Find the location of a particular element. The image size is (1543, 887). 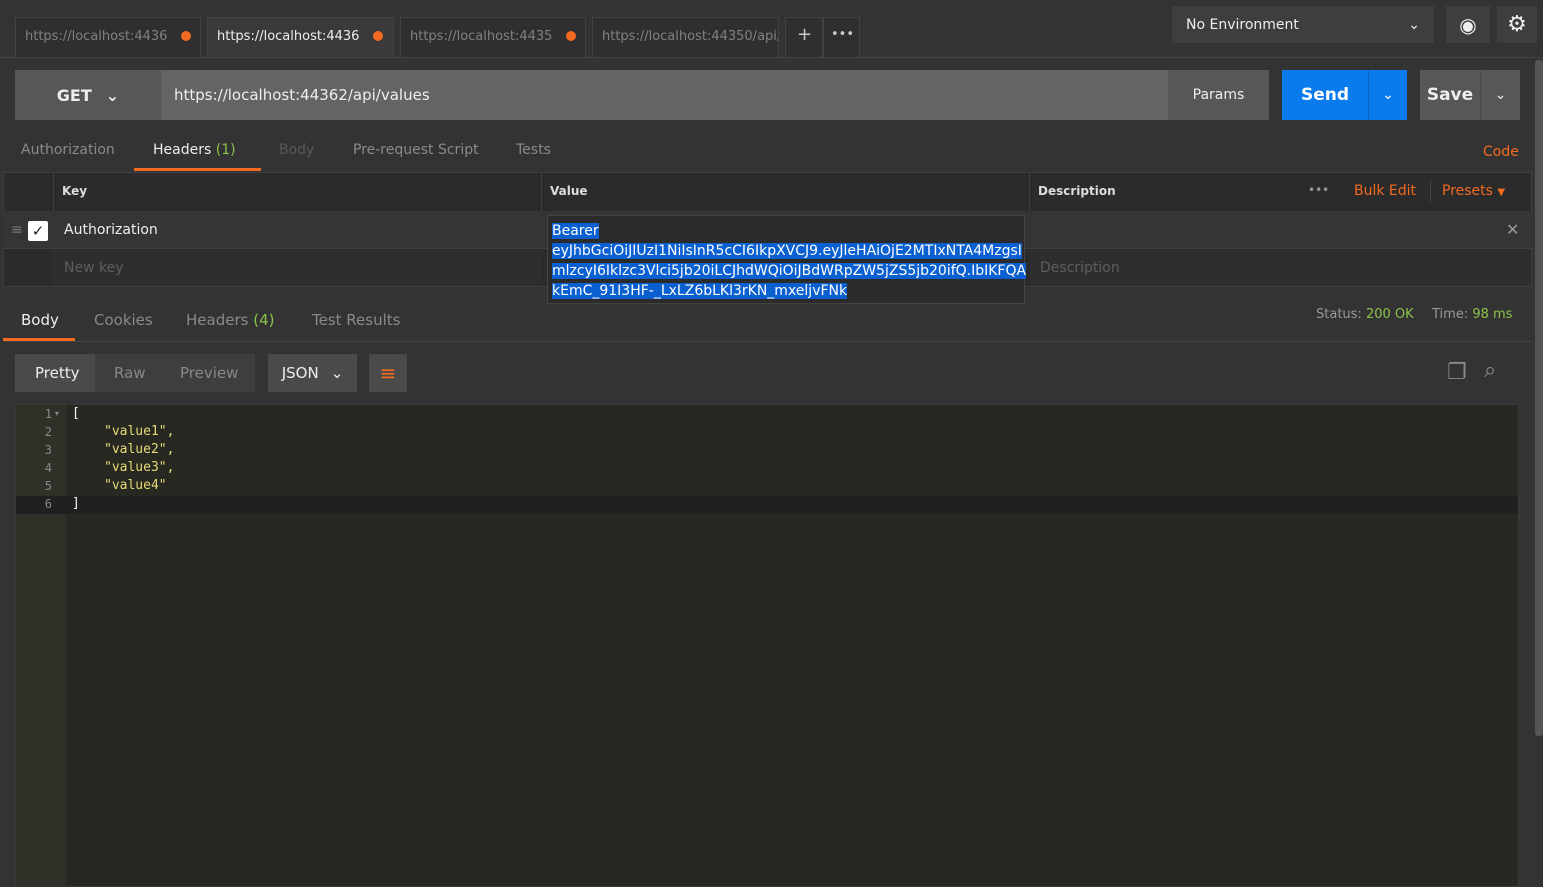

status-label: Status: is located at coordinates (1339, 314).